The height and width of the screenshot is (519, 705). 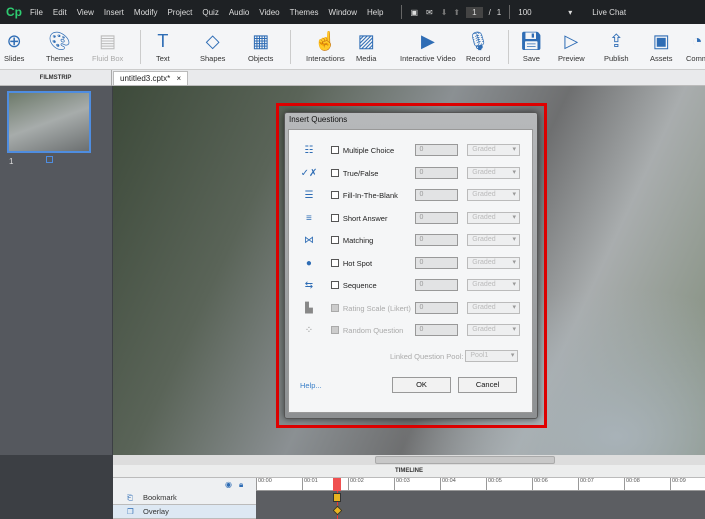 I want to click on linked-pool-select: Pool1, so click(x=492, y=356).